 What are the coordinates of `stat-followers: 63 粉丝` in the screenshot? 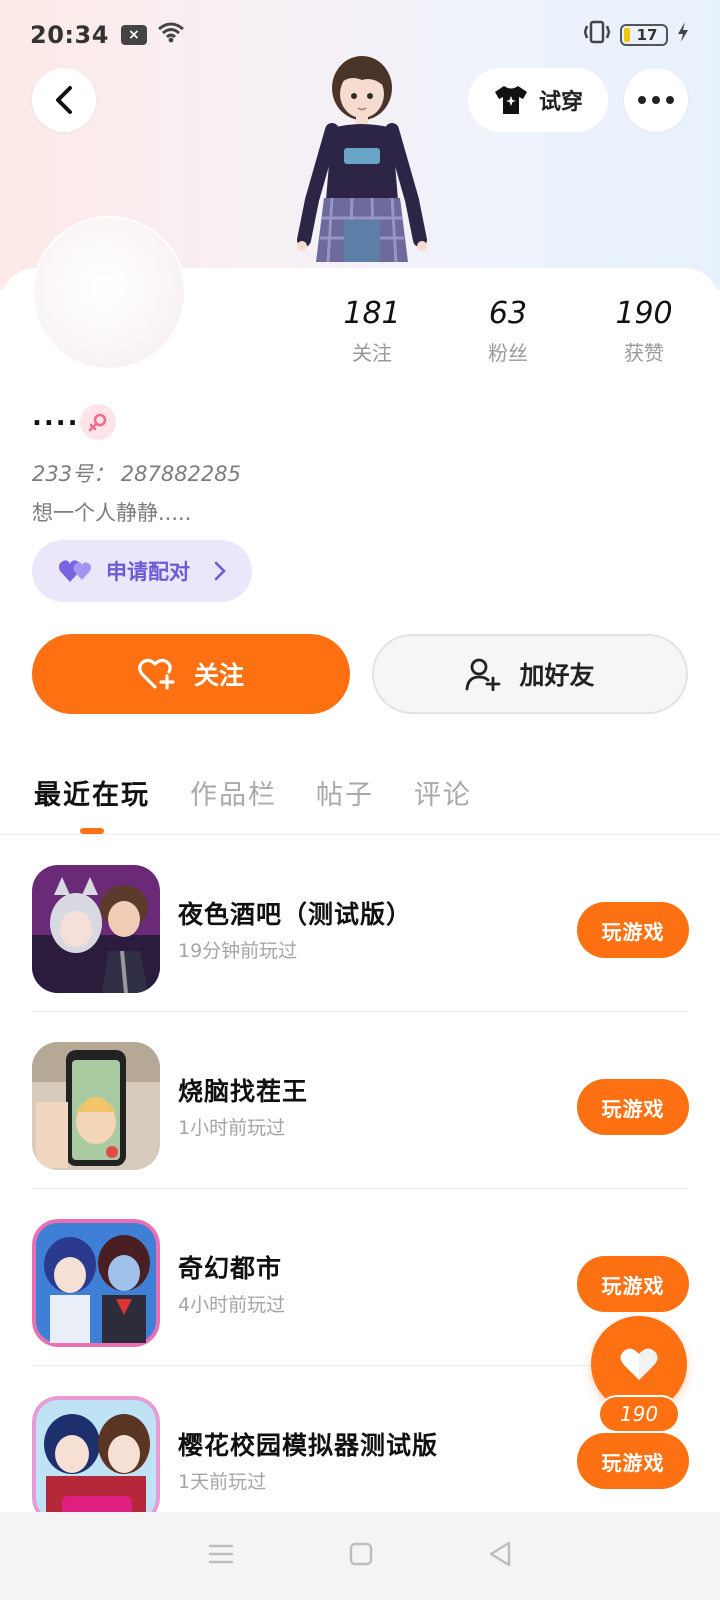 It's located at (508, 331).